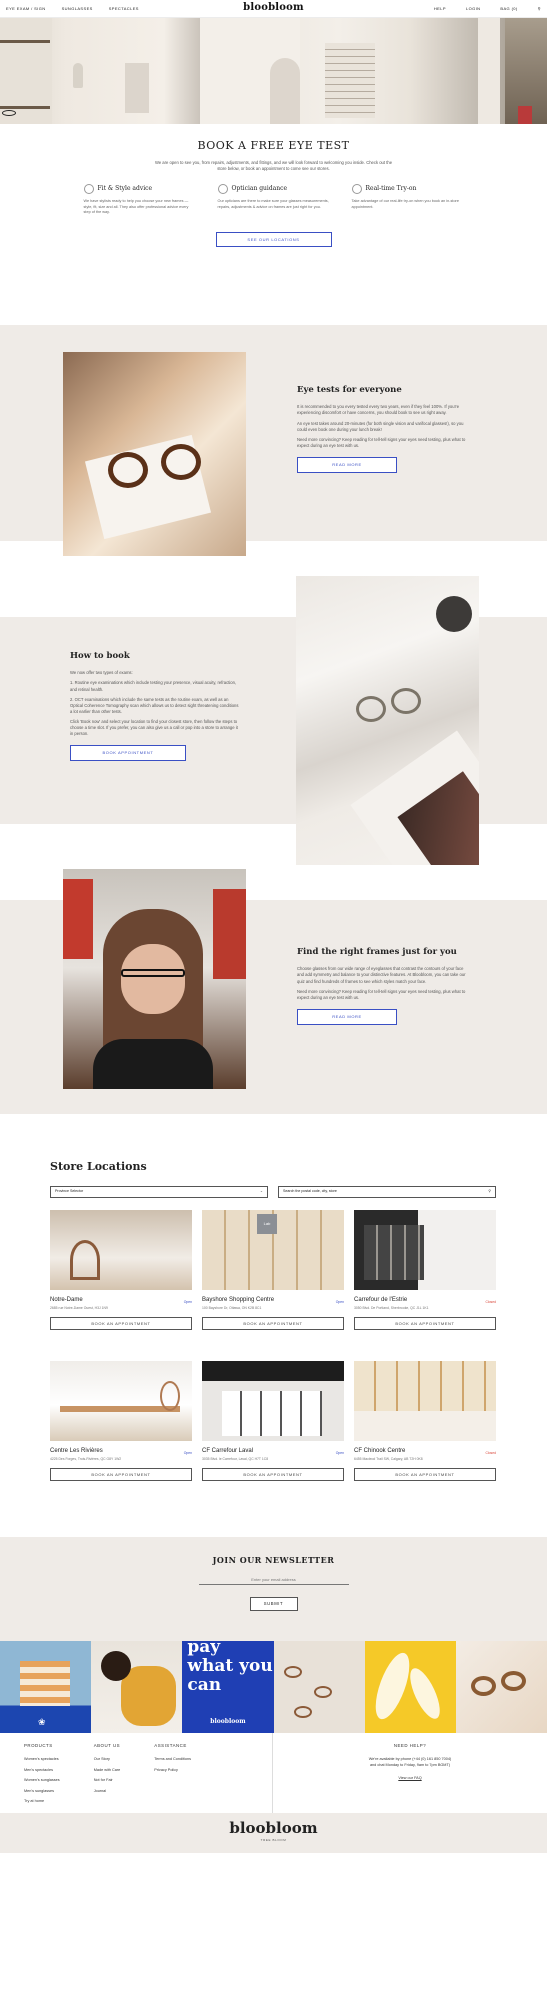  What do you see at coordinates (228, 1722) in the screenshot?
I see `promo-brand: bloobloom` at bounding box center [228, 1722].